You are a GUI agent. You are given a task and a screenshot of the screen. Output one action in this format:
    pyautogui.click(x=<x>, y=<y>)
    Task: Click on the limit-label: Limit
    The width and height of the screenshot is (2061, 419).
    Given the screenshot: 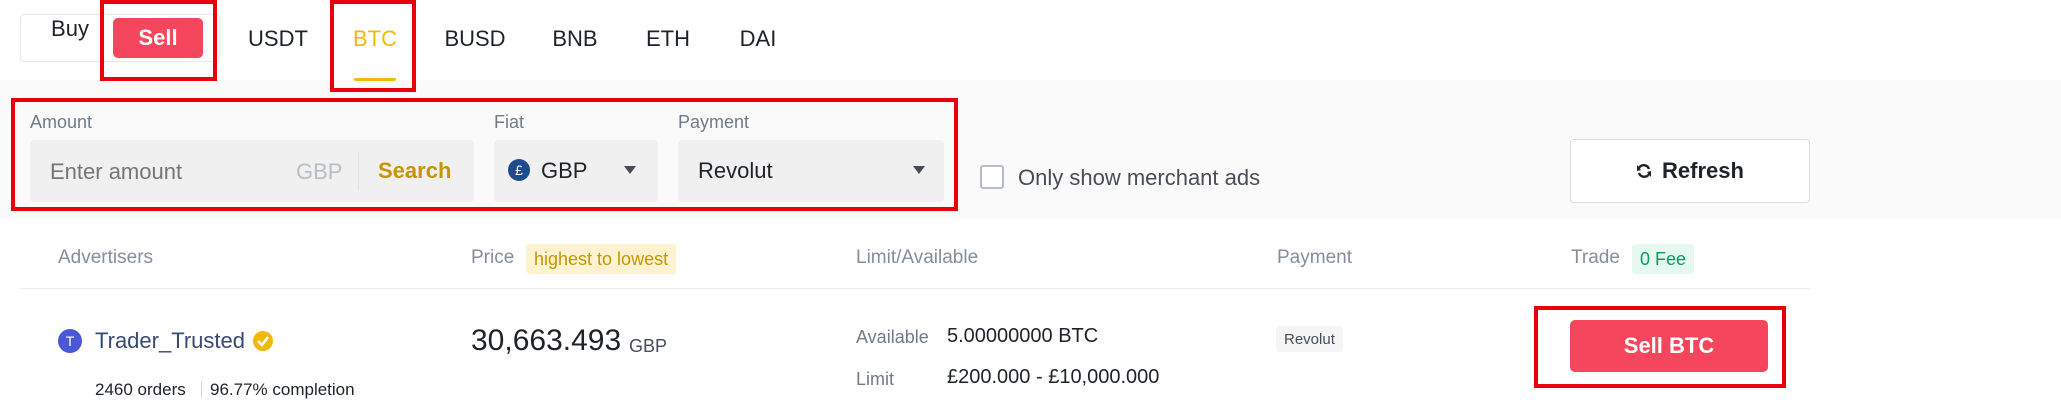 What is the action you would take?
    pyautogui.click(x=875, y=379)
    